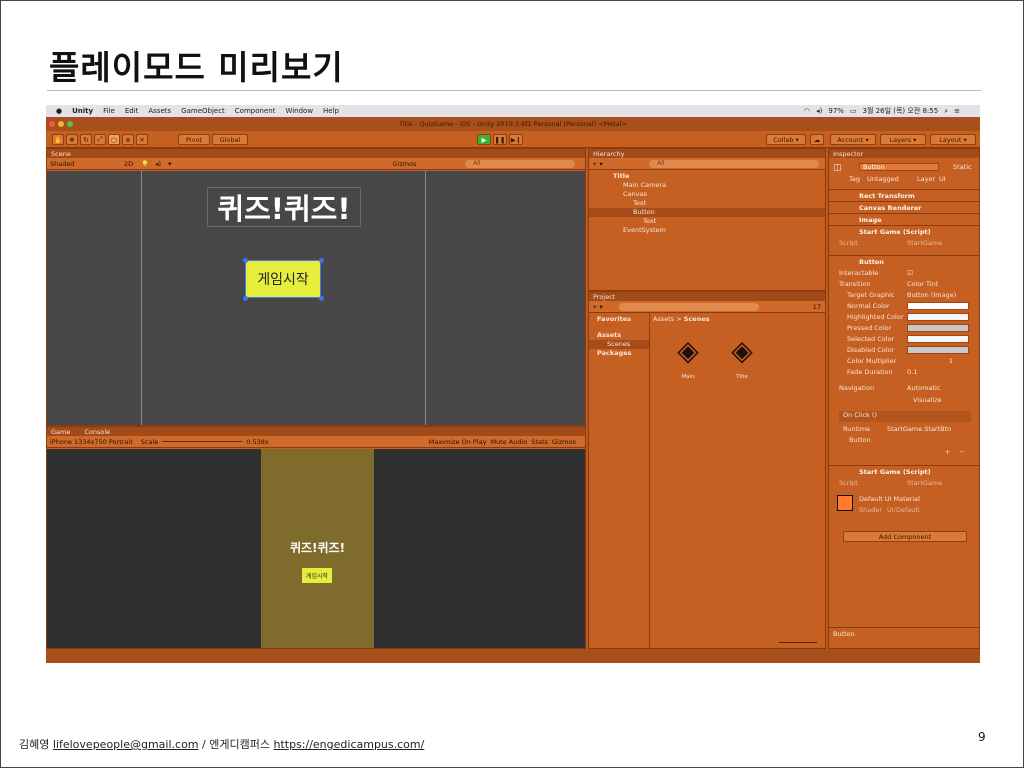 This screenshot has height=768, width=1024. I want to click on layers-button: Layers ▾, so click(903, 139).